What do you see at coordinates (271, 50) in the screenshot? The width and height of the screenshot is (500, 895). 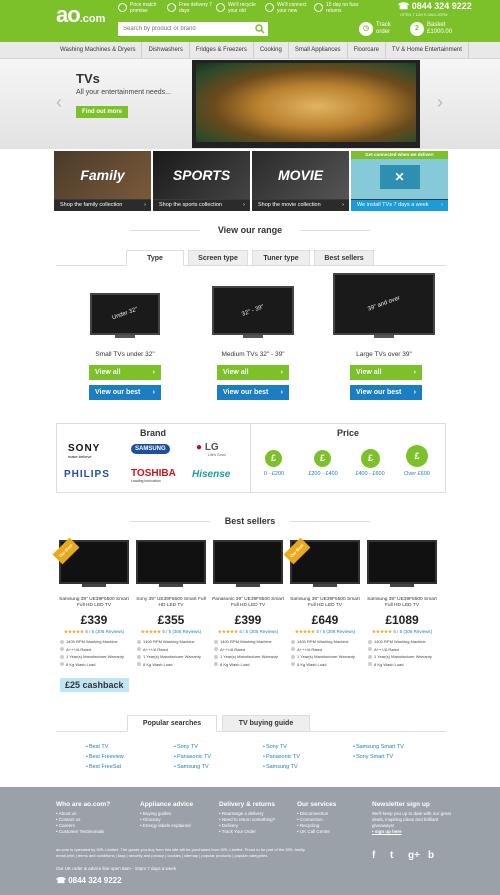 I see `nav-item-cooking: Cooking` at bounding box center [271, 50].